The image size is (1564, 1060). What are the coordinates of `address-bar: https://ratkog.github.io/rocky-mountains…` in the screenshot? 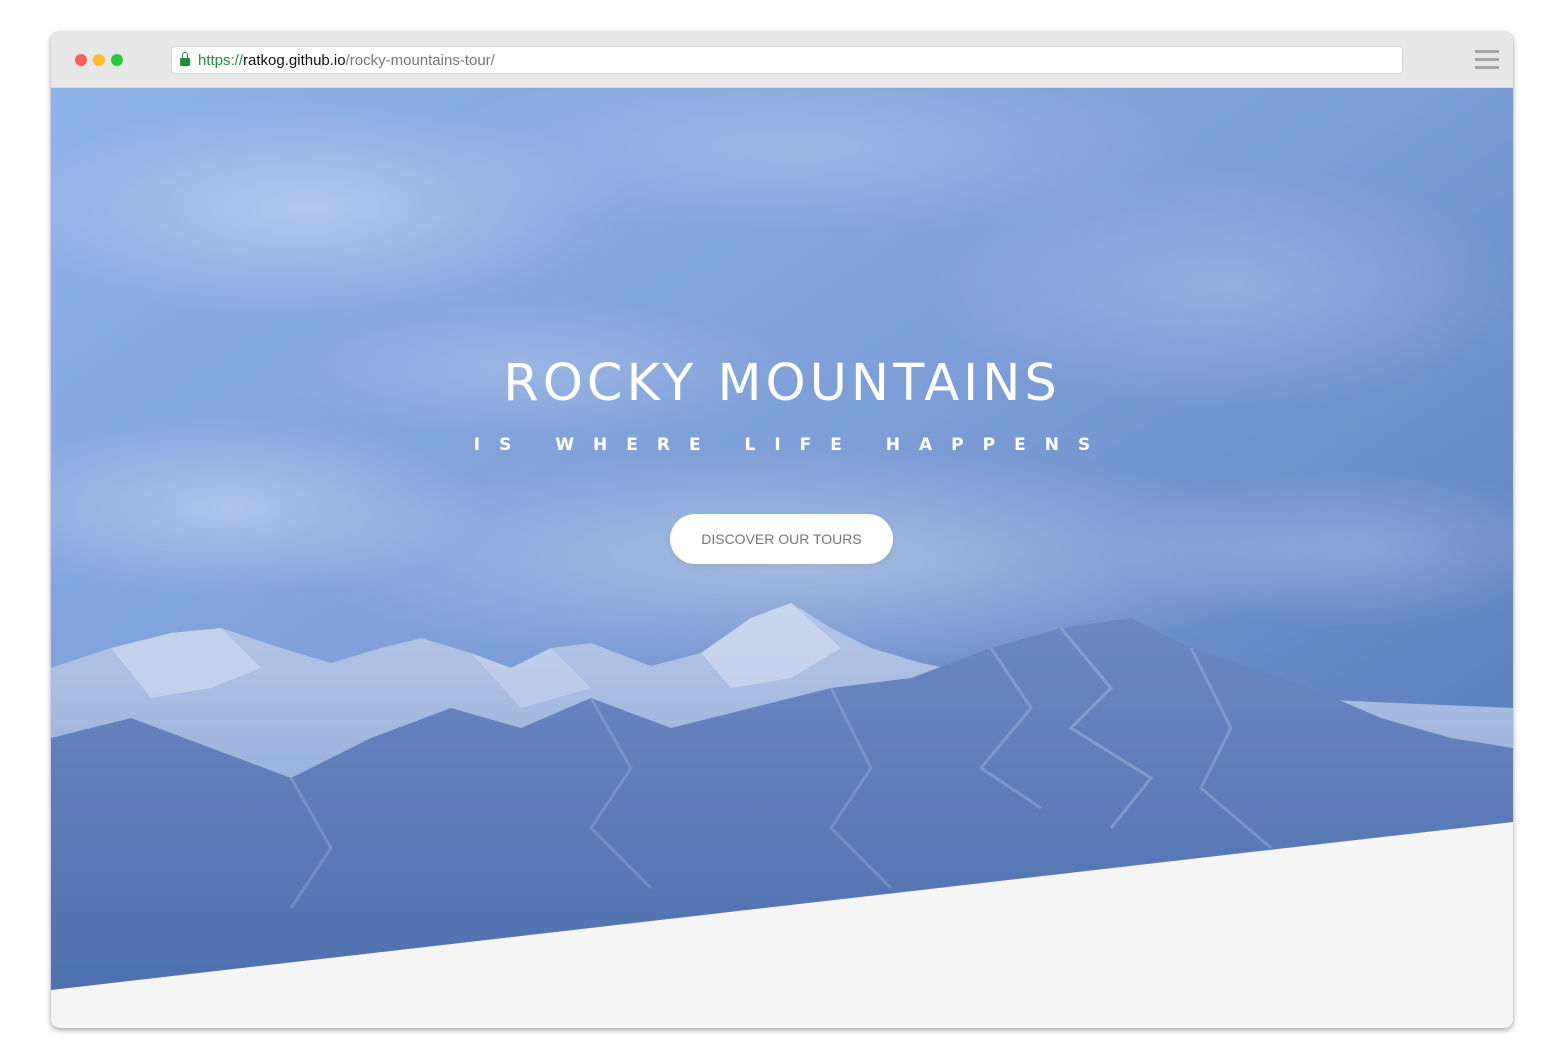 It's located at (787, 60).